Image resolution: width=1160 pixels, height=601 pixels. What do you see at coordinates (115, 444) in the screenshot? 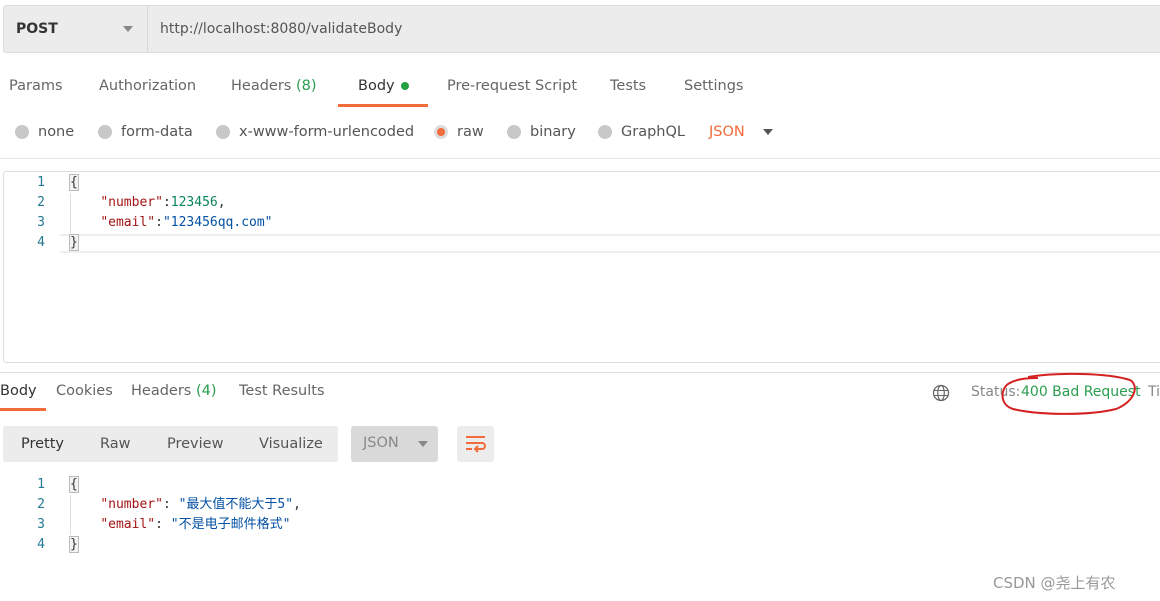
I see `view-raw-button: Raw` at bounding box center [115, 444].